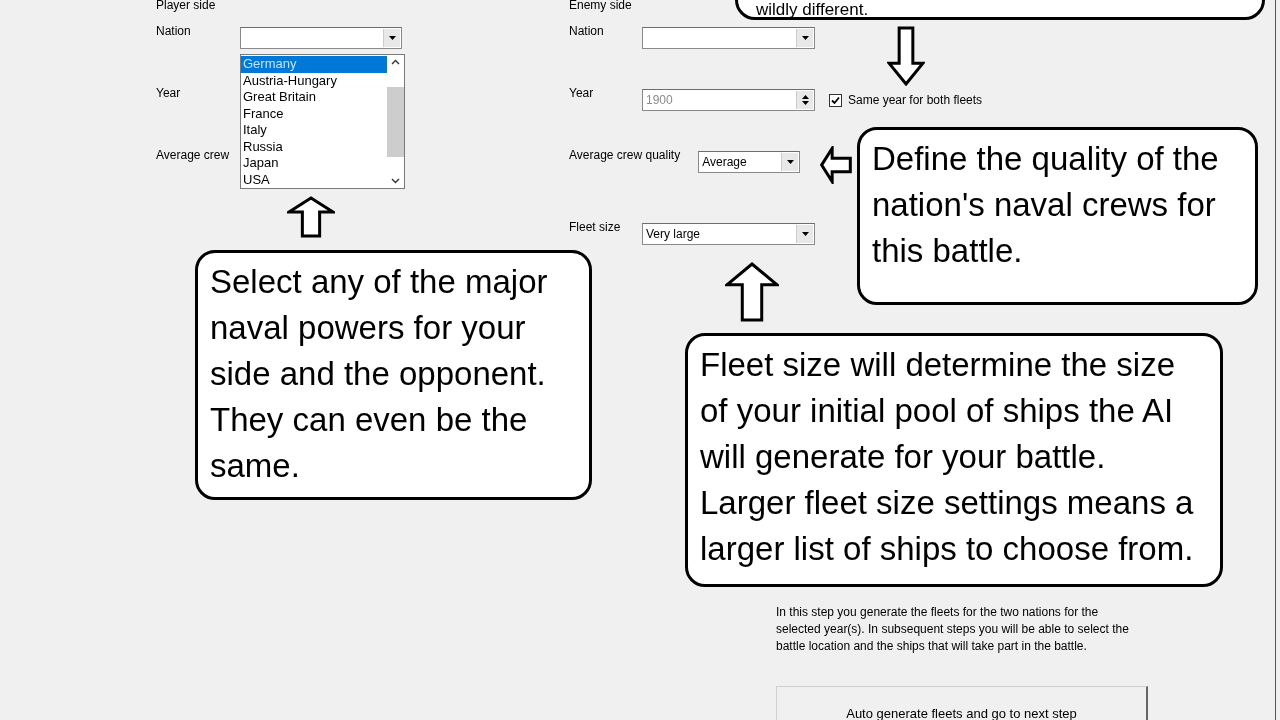 The width and height of the screenshot is (1280, 720). I want to click on callout: Define the quality of the nation's naval crews for this battle., so click(1057, 216).